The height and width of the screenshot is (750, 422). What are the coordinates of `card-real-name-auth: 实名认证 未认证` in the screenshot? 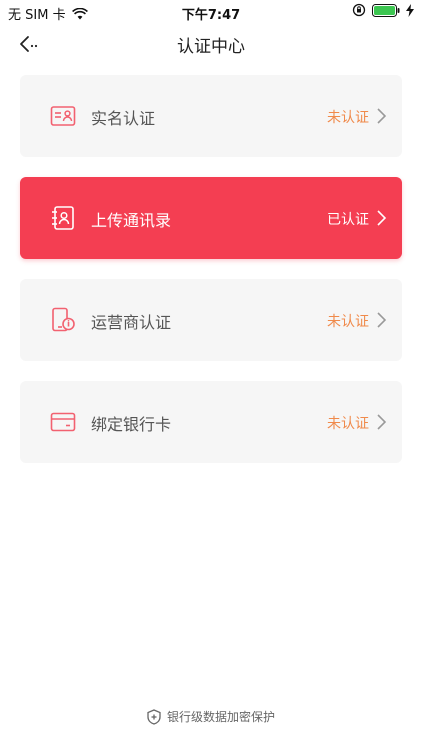 It's located at (211, 116).